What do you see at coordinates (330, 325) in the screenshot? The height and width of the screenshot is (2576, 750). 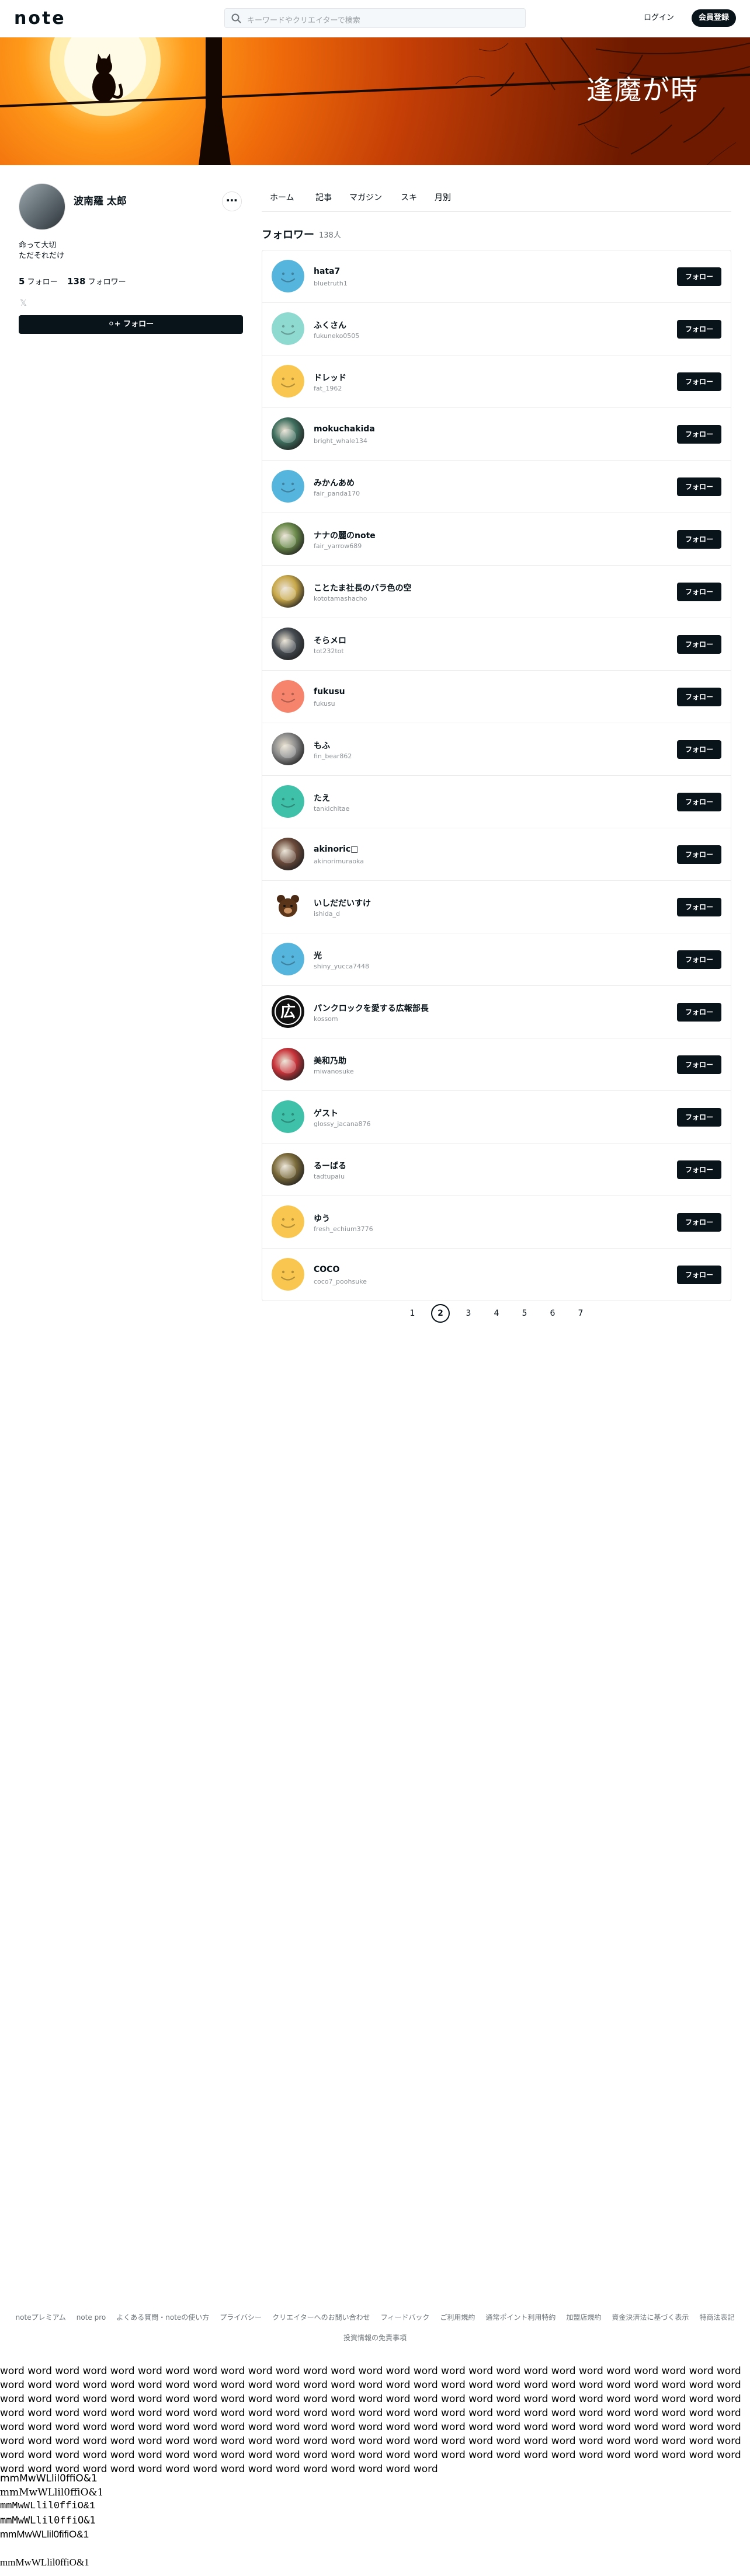 I see `follower-name: ふくさん` at bounding box center [330, 325].